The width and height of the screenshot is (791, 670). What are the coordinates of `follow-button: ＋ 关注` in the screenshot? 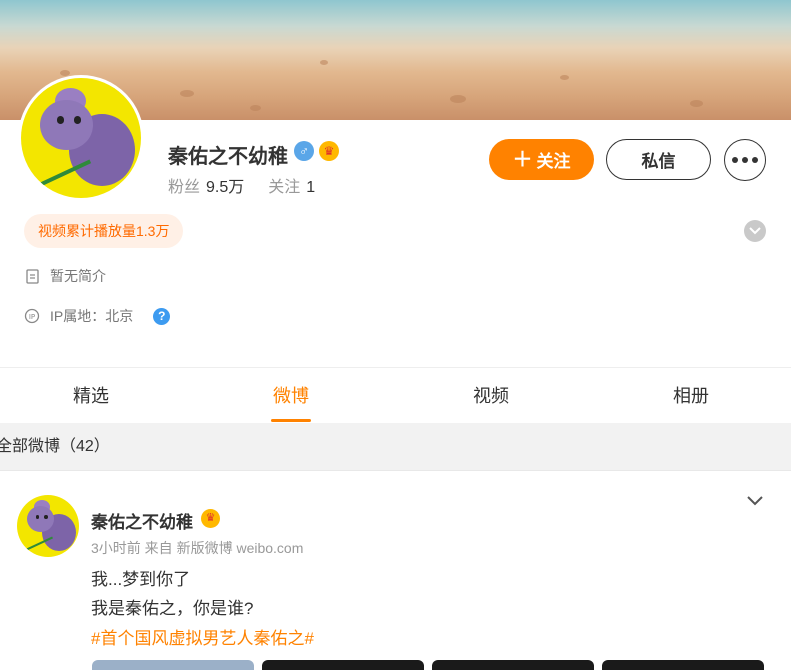 It's located at (541, 159).